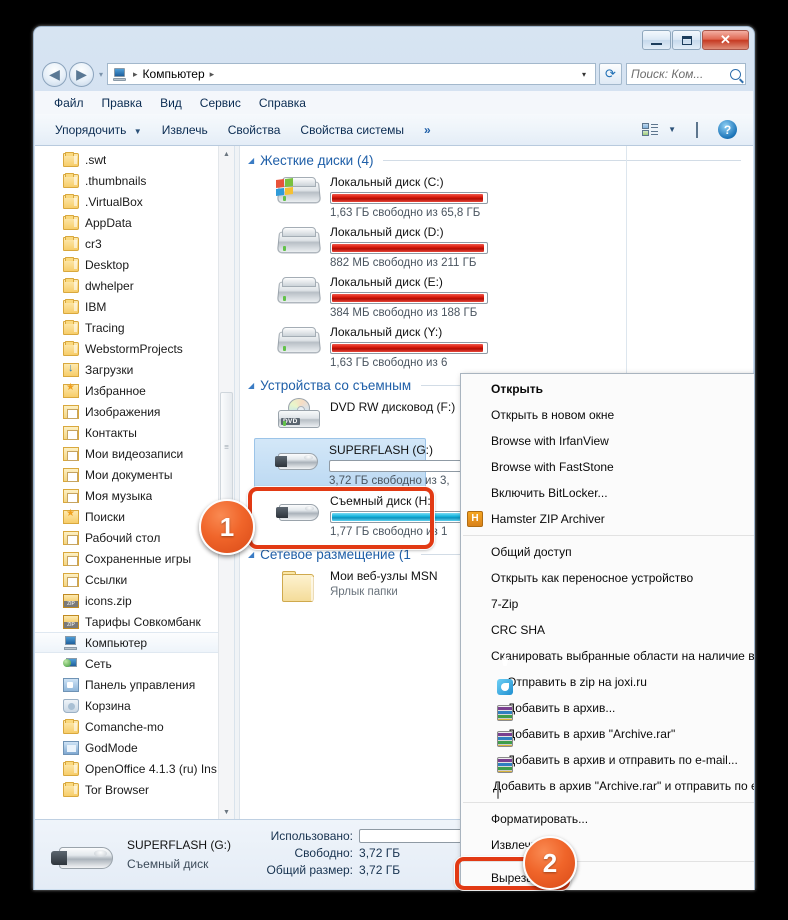  I want to click on sidebar-item-4: cr3, so click(134, 243).